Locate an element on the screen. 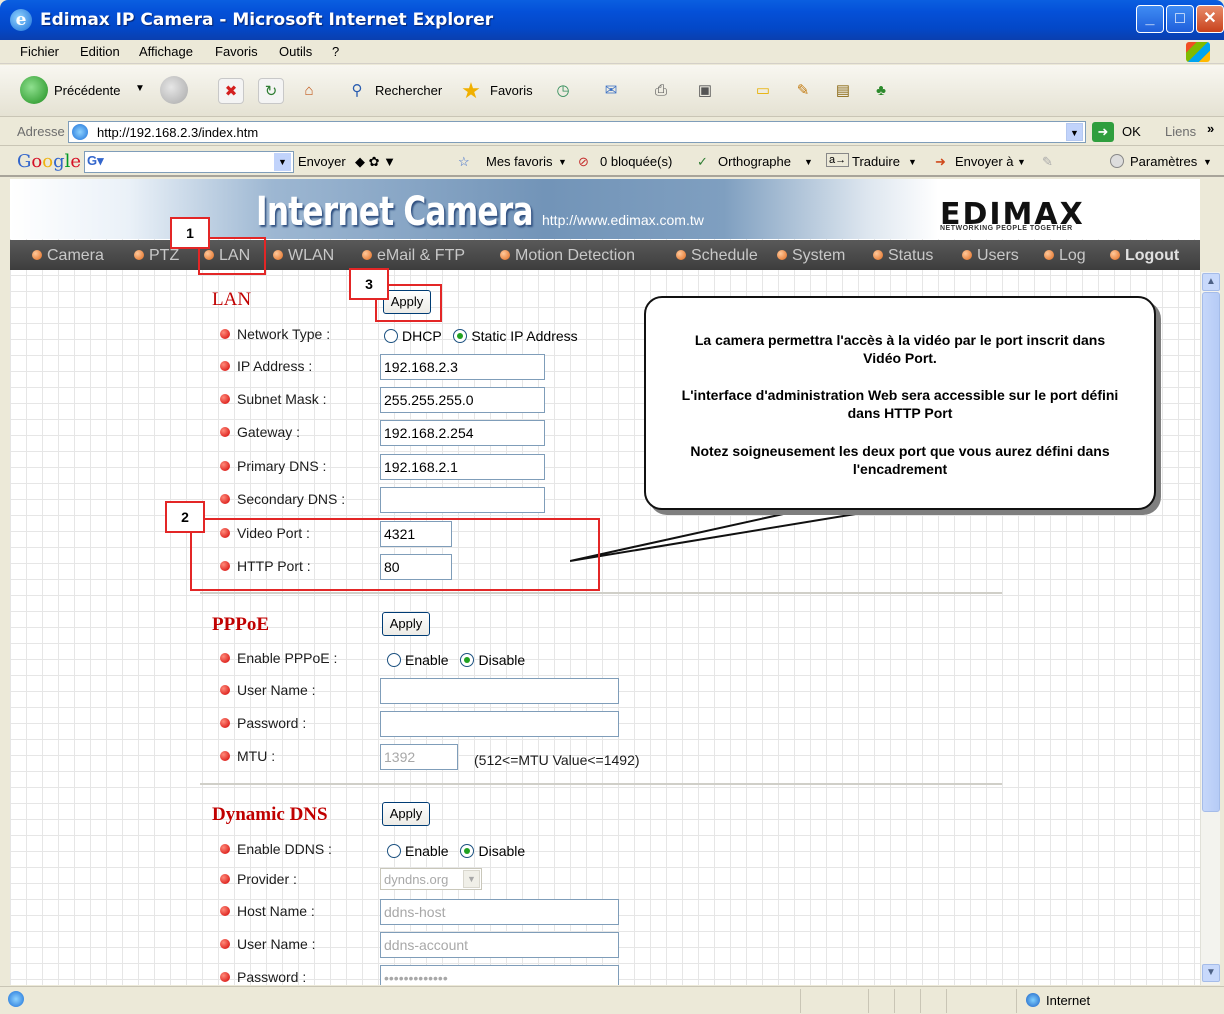 The width and height of the screenshot is (1224, 1014). bookmarks-button: Mes favoris is located at coordinates (519, 161).